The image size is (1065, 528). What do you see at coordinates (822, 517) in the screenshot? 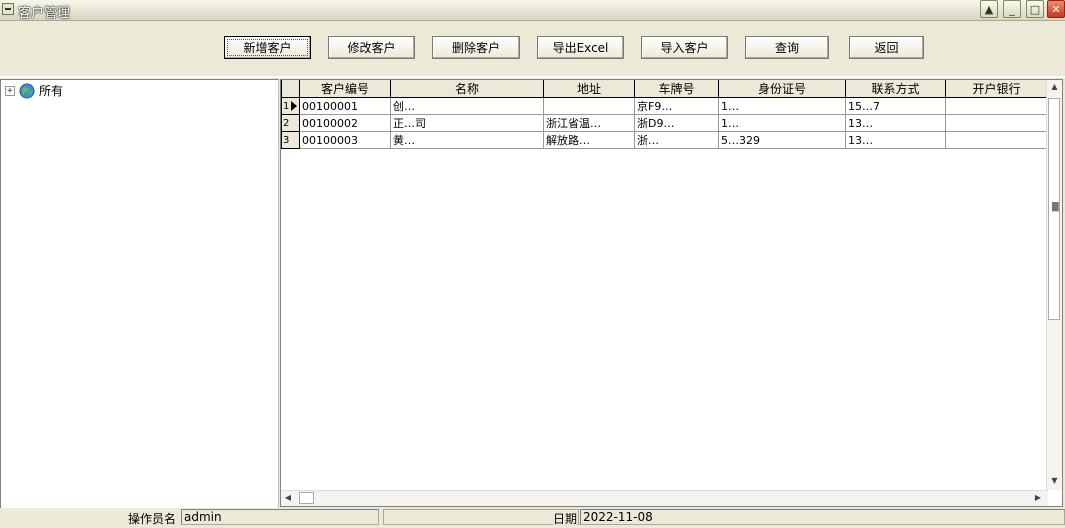
I see `date-value: 2022-11-08` at bounding box center [822, 517].